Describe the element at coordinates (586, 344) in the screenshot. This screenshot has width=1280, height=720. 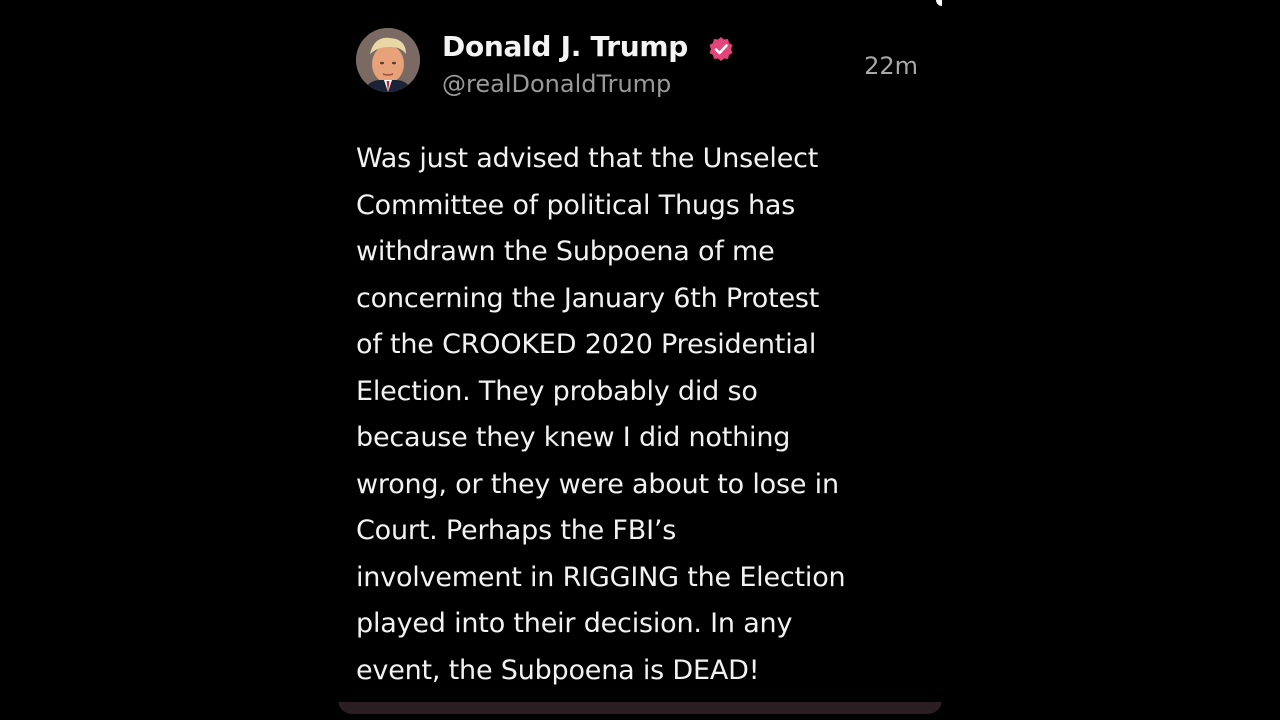
I see `post-body-line: of the CROOKED 2020 Presidential` at that location.